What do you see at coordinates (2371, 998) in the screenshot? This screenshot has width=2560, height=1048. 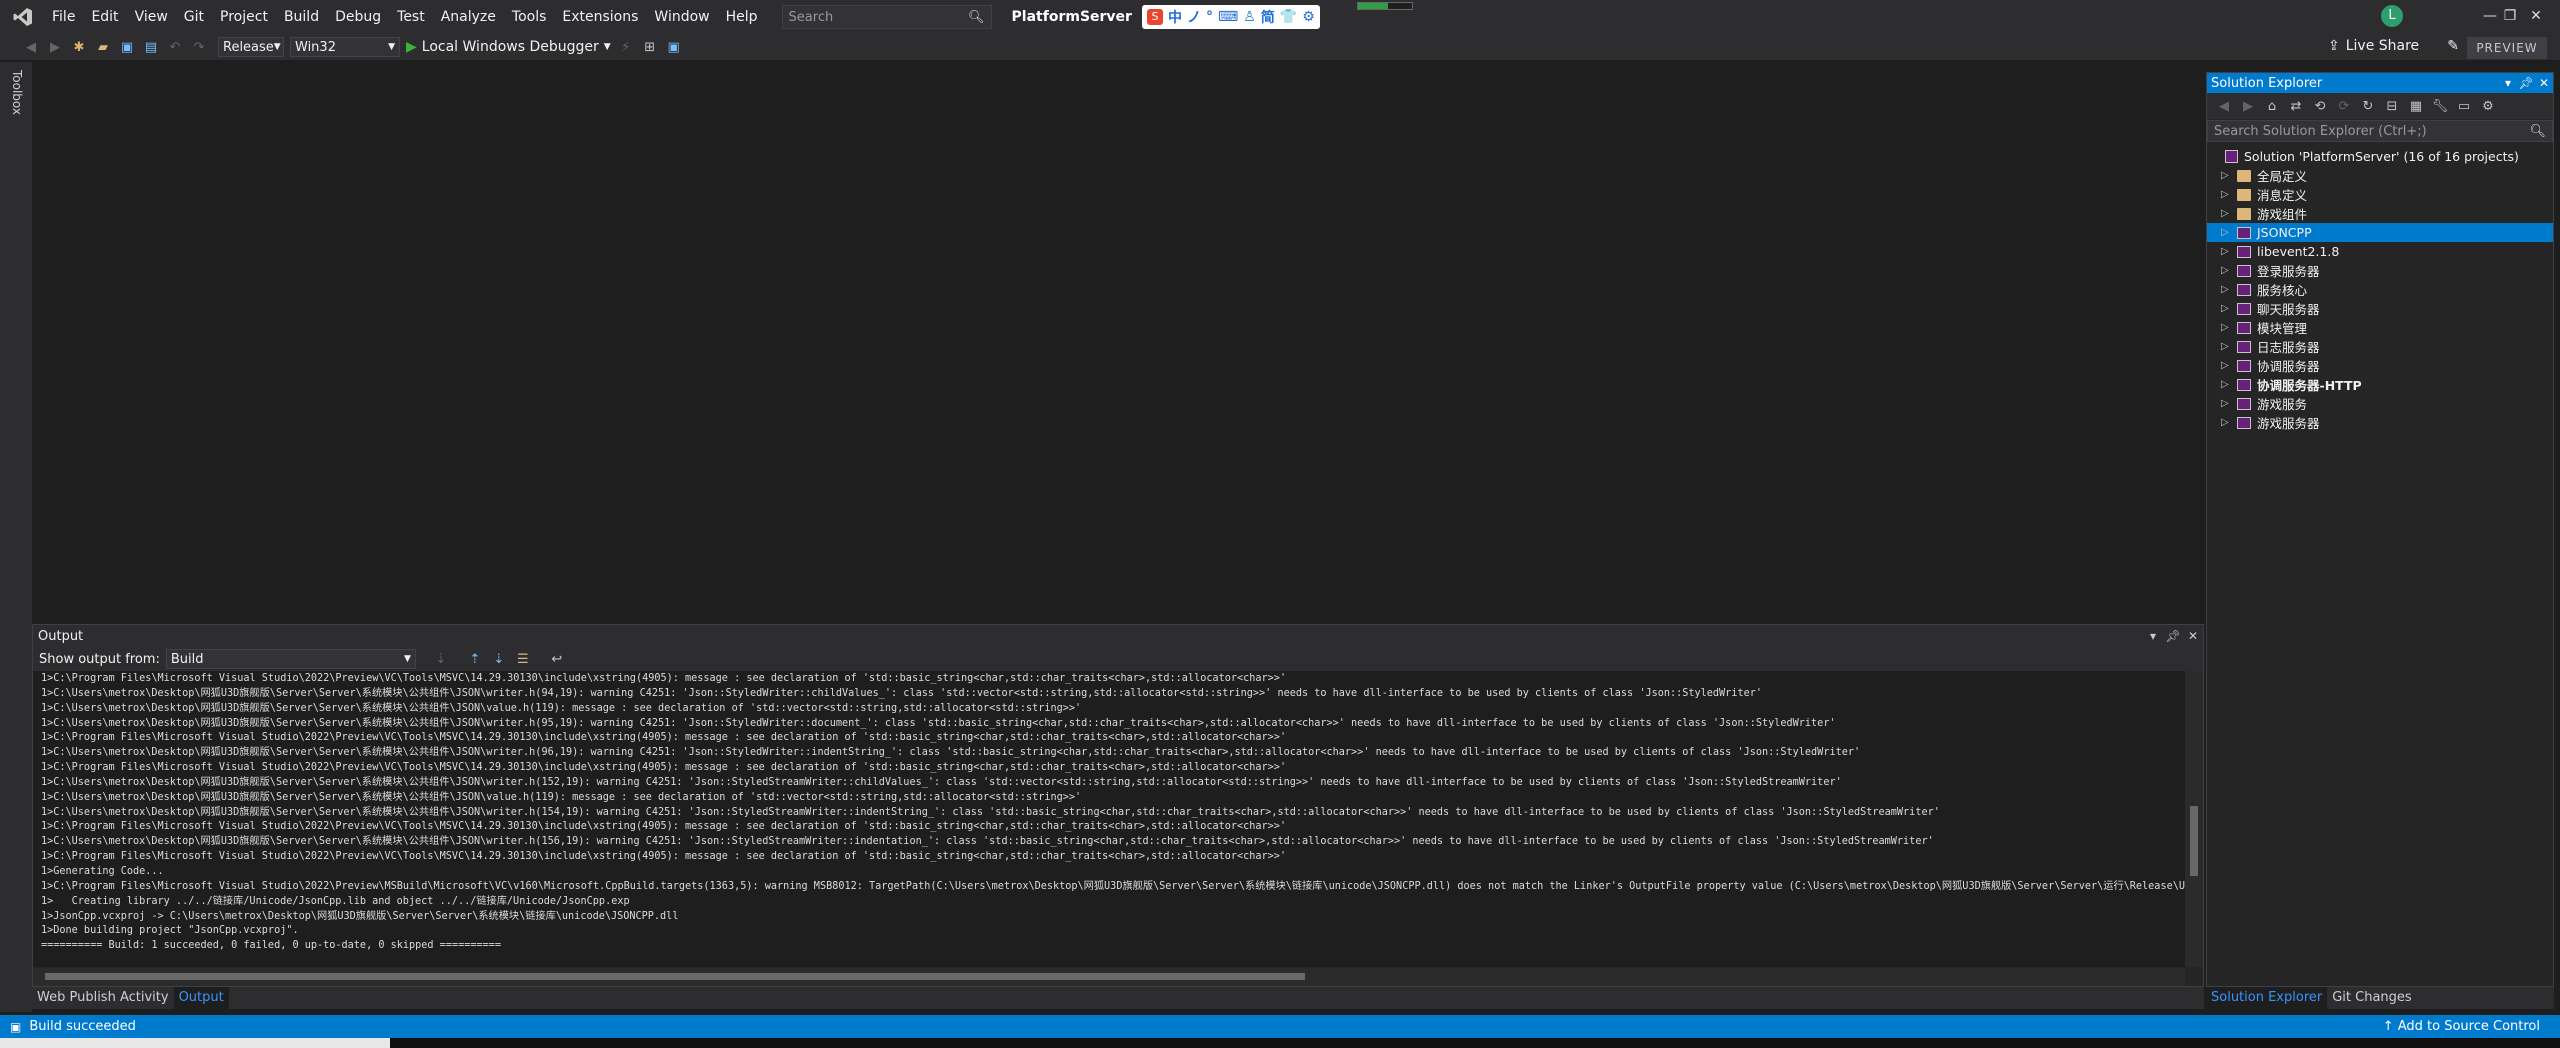 I see `tab-git-changes: Git Changes` at bounding box center [2371, 998].